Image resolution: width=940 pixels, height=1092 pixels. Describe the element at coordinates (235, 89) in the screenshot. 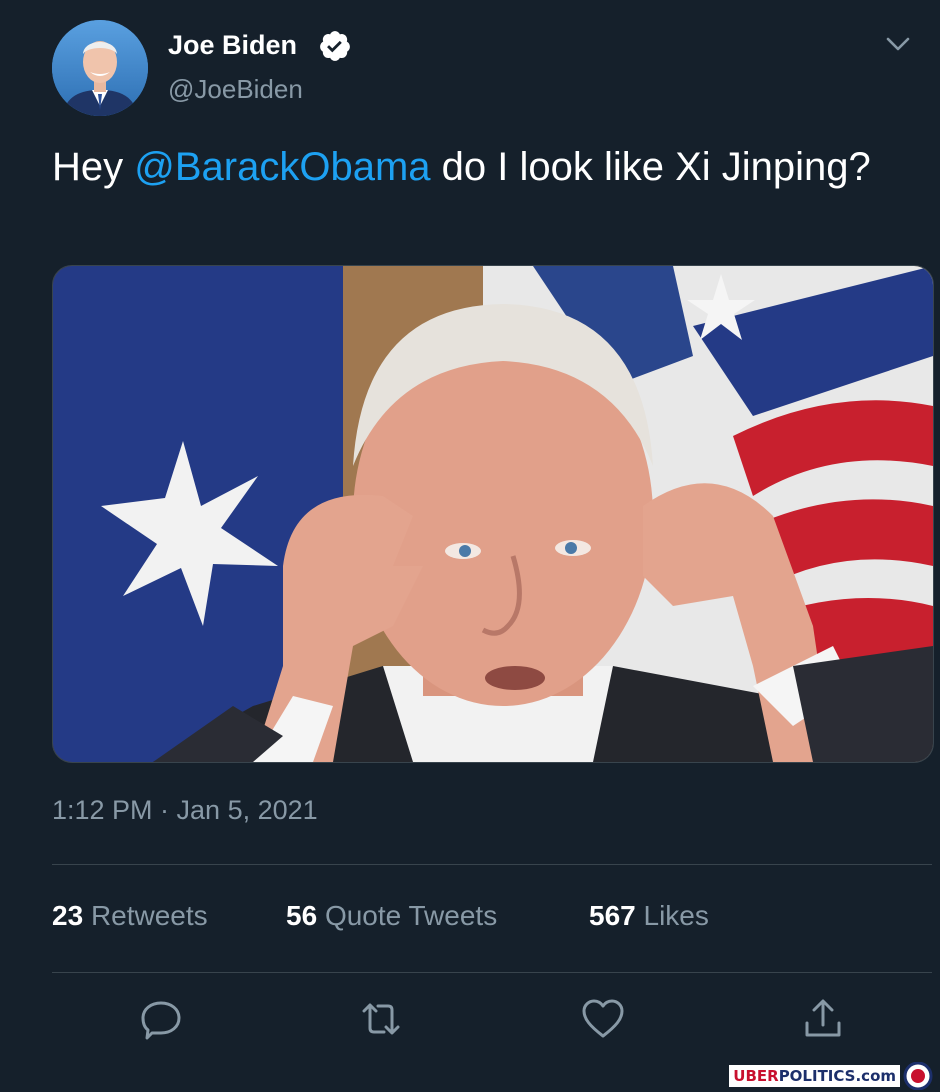

I see `author-handle: @JoeBiden` at that location.